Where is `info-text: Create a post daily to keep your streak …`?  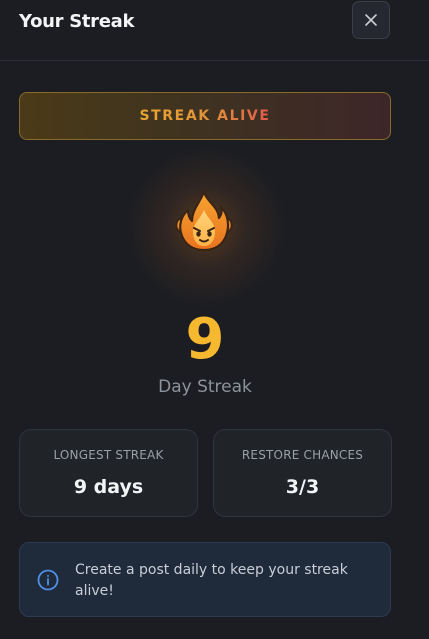 info-text: Create a post daily to keep your streak … is located at coordinates (211, 580).